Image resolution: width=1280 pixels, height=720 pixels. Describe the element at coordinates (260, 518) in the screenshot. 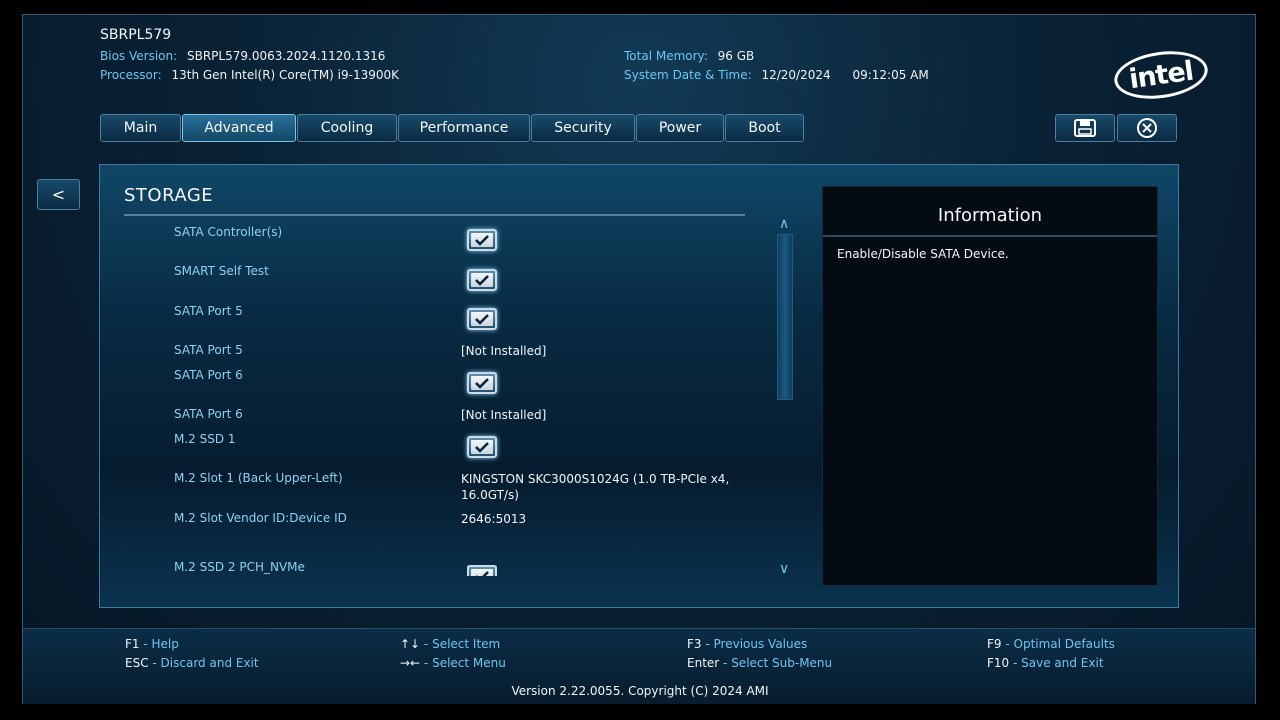

I see `row-m2-vendor-id-label: M.2 Slot Vendor ID:Device ID` at that location.